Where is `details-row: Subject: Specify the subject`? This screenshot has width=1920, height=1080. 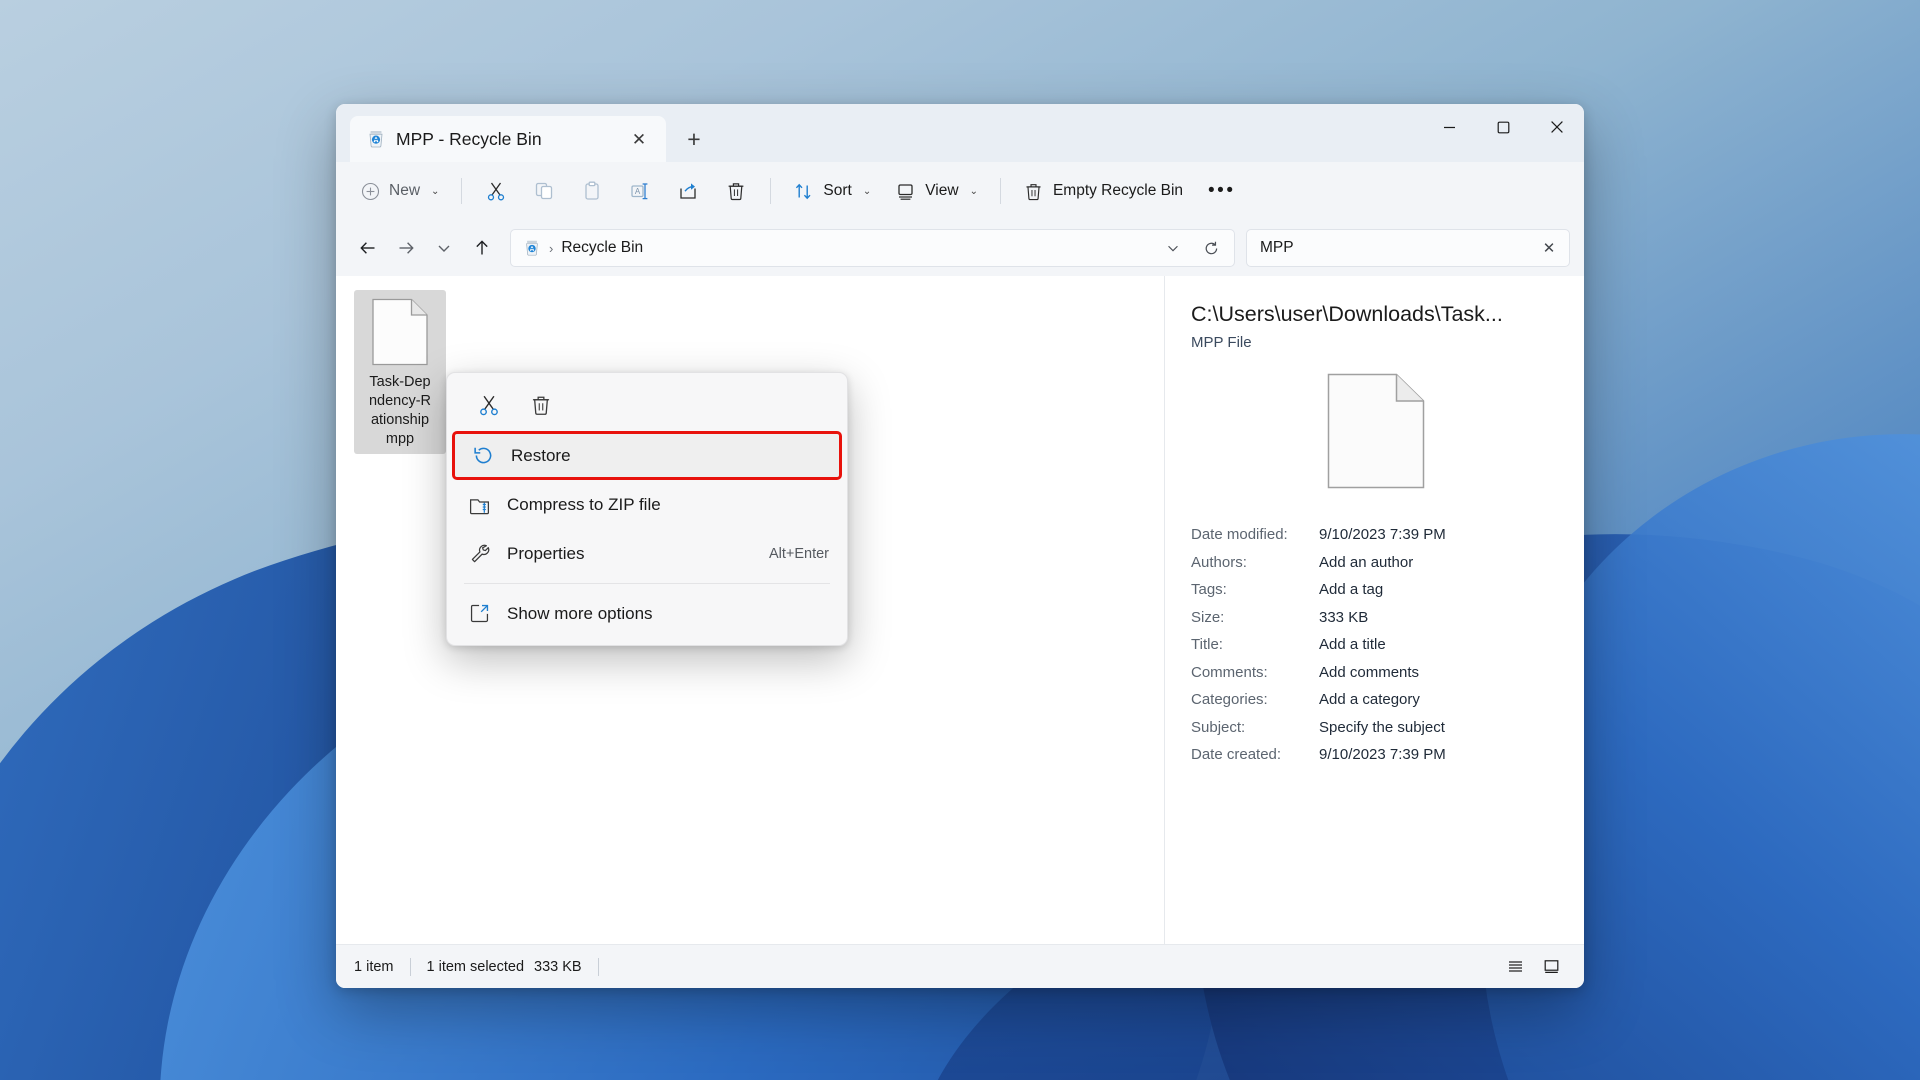
details-row: Subject: Specify the subject is located at coordinates (1375, 728).